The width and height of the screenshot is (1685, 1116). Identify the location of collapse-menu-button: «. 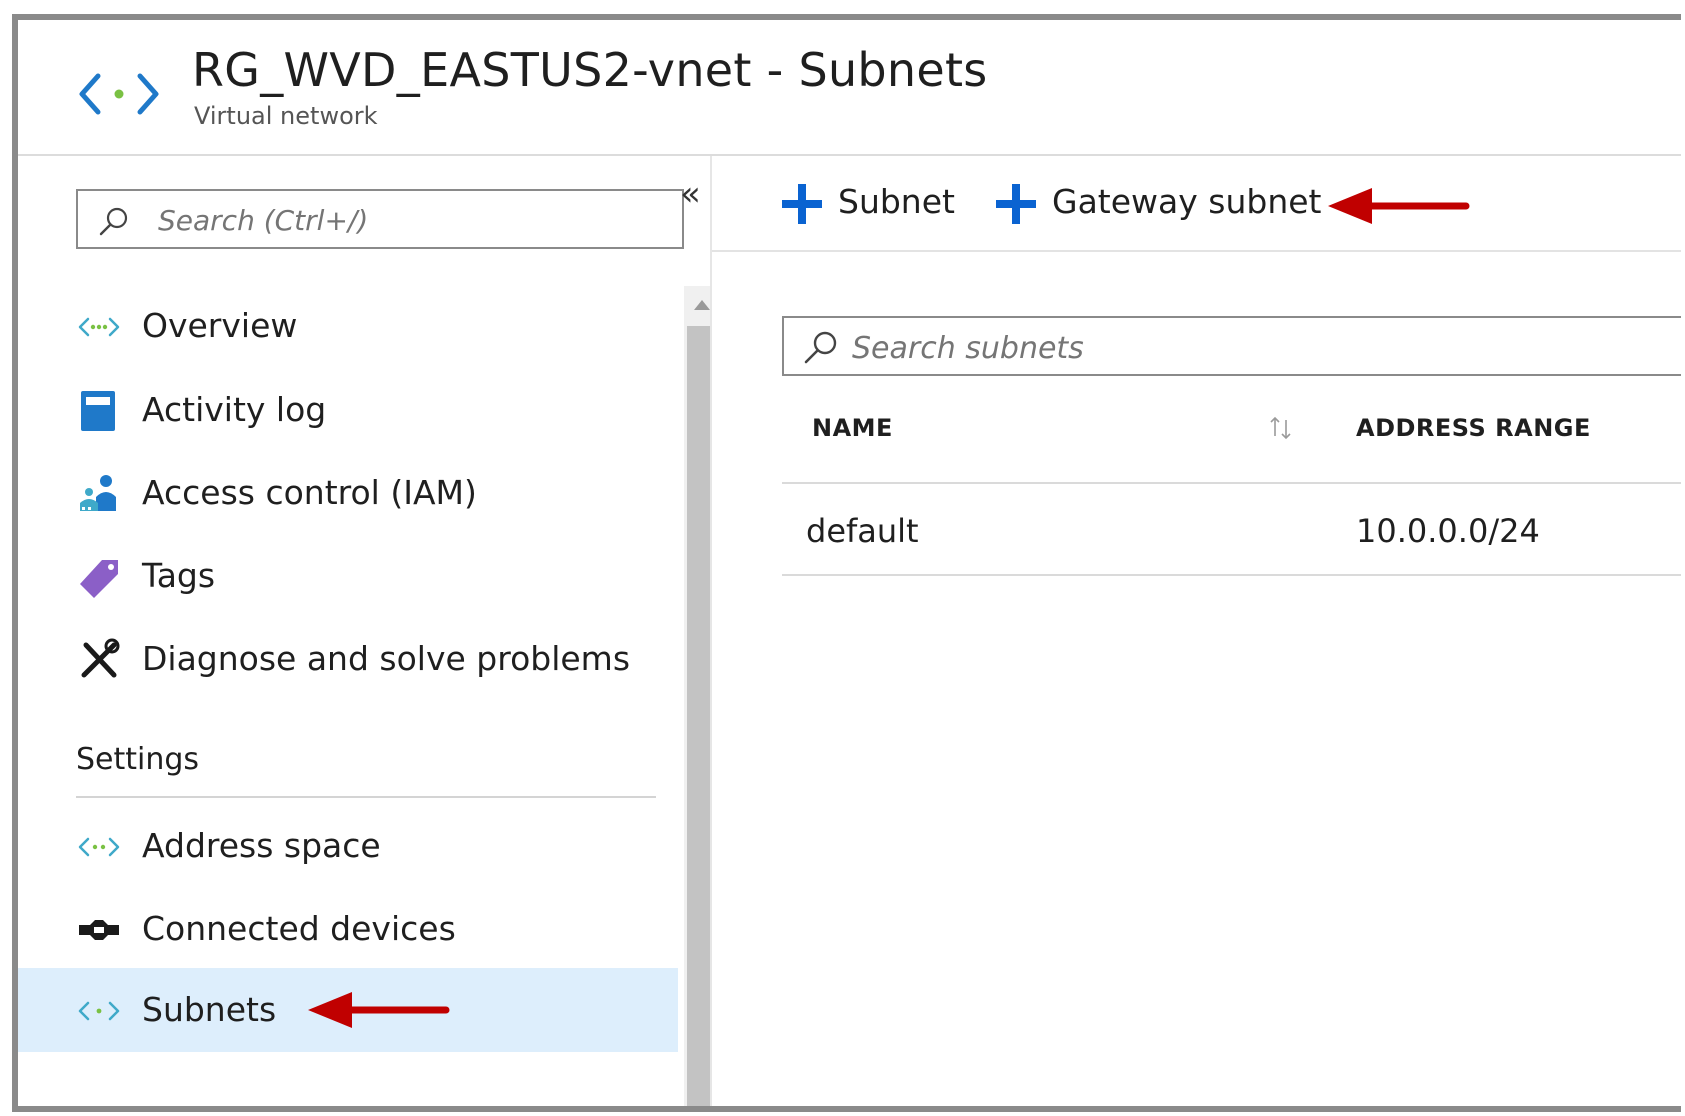
(690, 194).